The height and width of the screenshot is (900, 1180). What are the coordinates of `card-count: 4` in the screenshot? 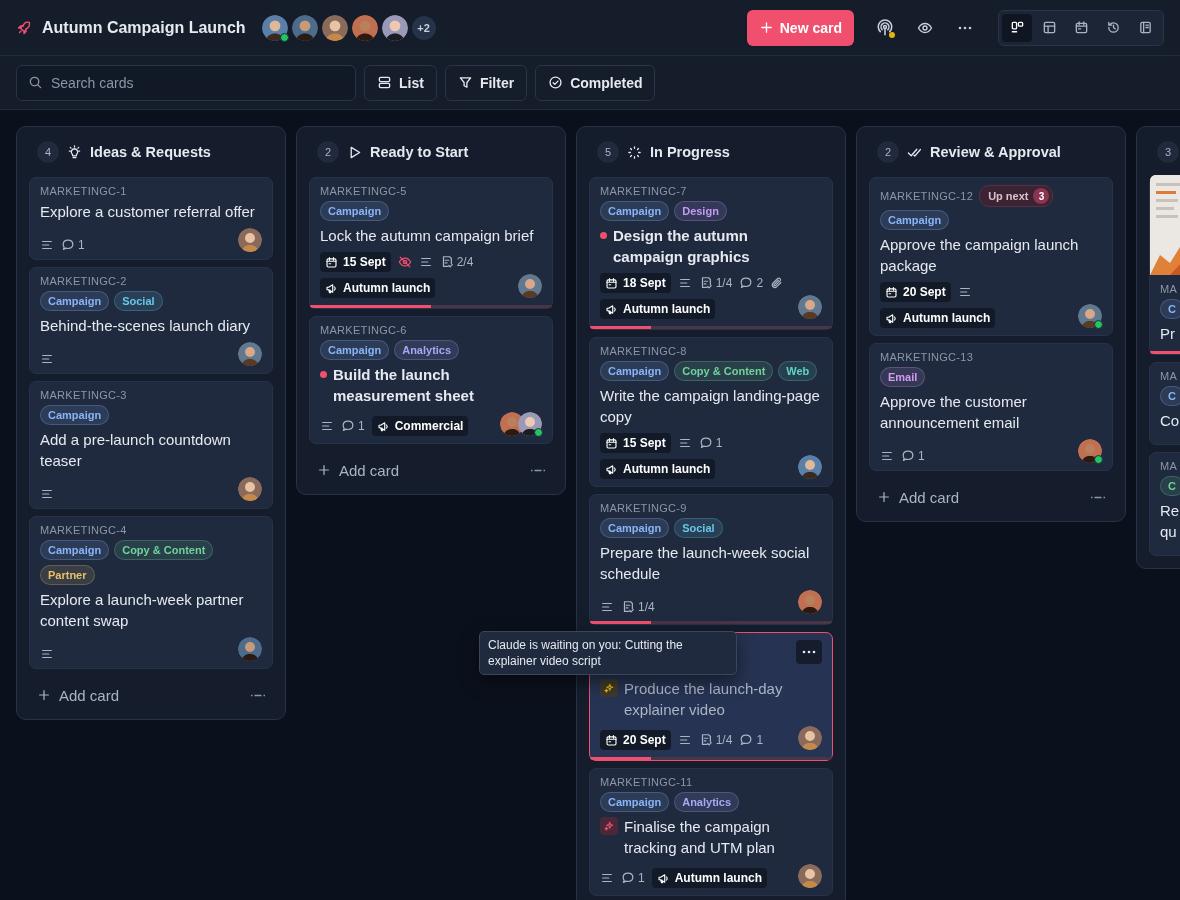 It's located at (48, 152).